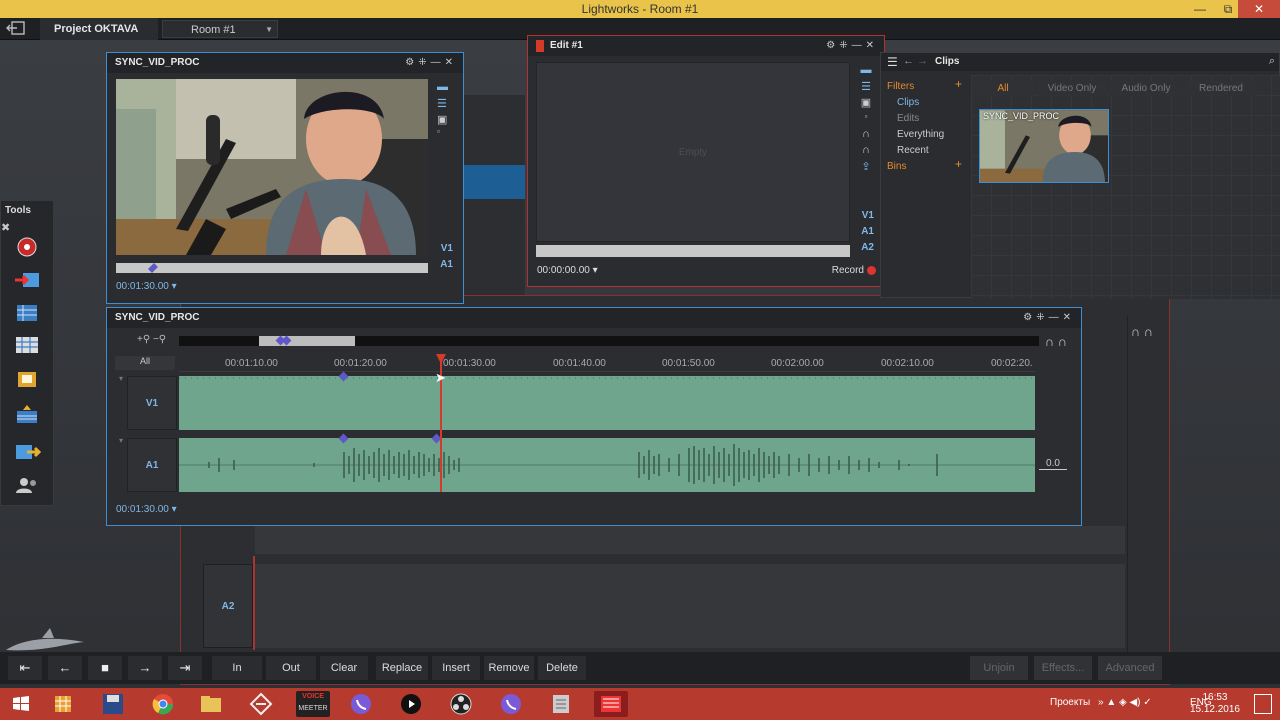  Describe the element at coordinates (17, 29) in the screenshot. I see `exit-icon` at that location.